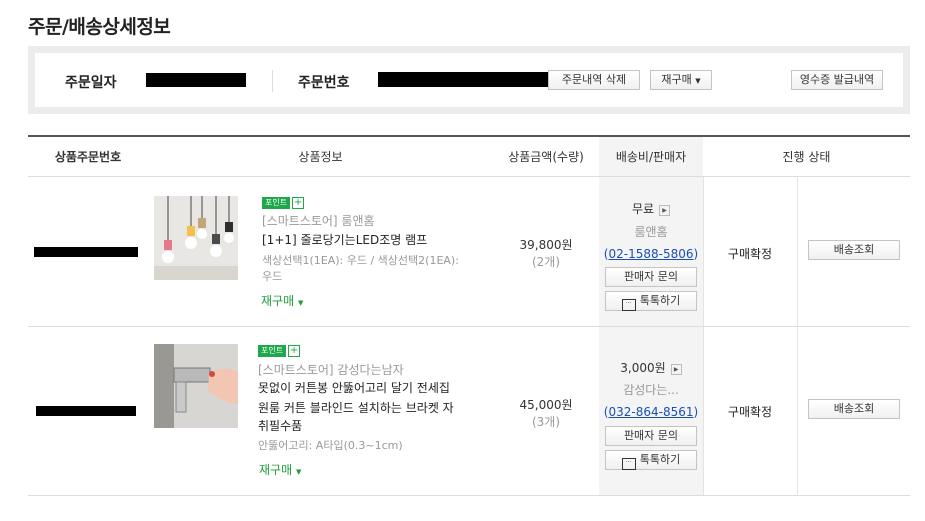  I want to click on order-info-box: 주문일자 주문번호 주문내역 삭제 재구매 ▼ 영수증 발급내역, so click(469, 80).